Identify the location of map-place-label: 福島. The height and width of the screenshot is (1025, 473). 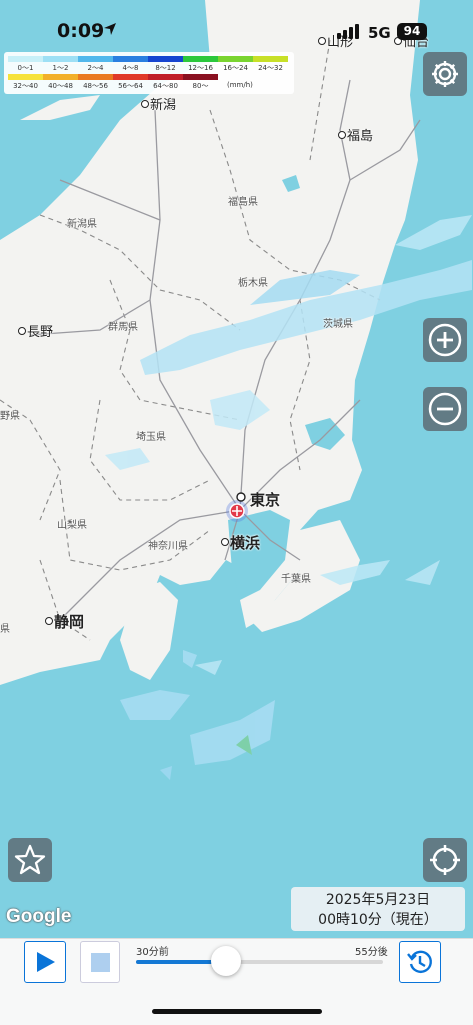
(356, 134).